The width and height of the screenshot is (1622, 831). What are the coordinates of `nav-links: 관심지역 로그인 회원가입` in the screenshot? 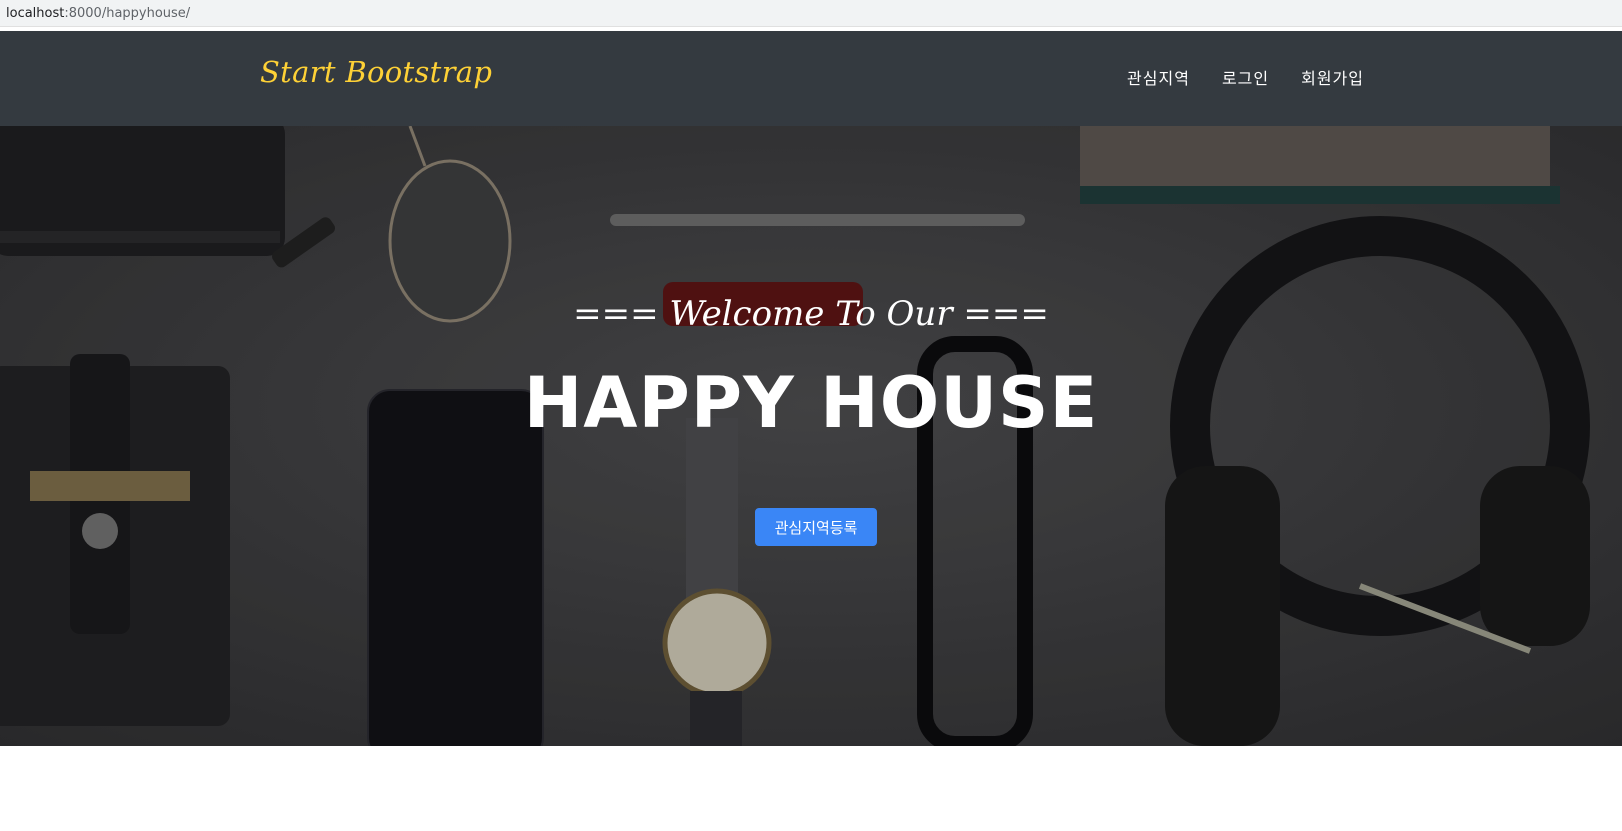 It's located at (1245, 77).